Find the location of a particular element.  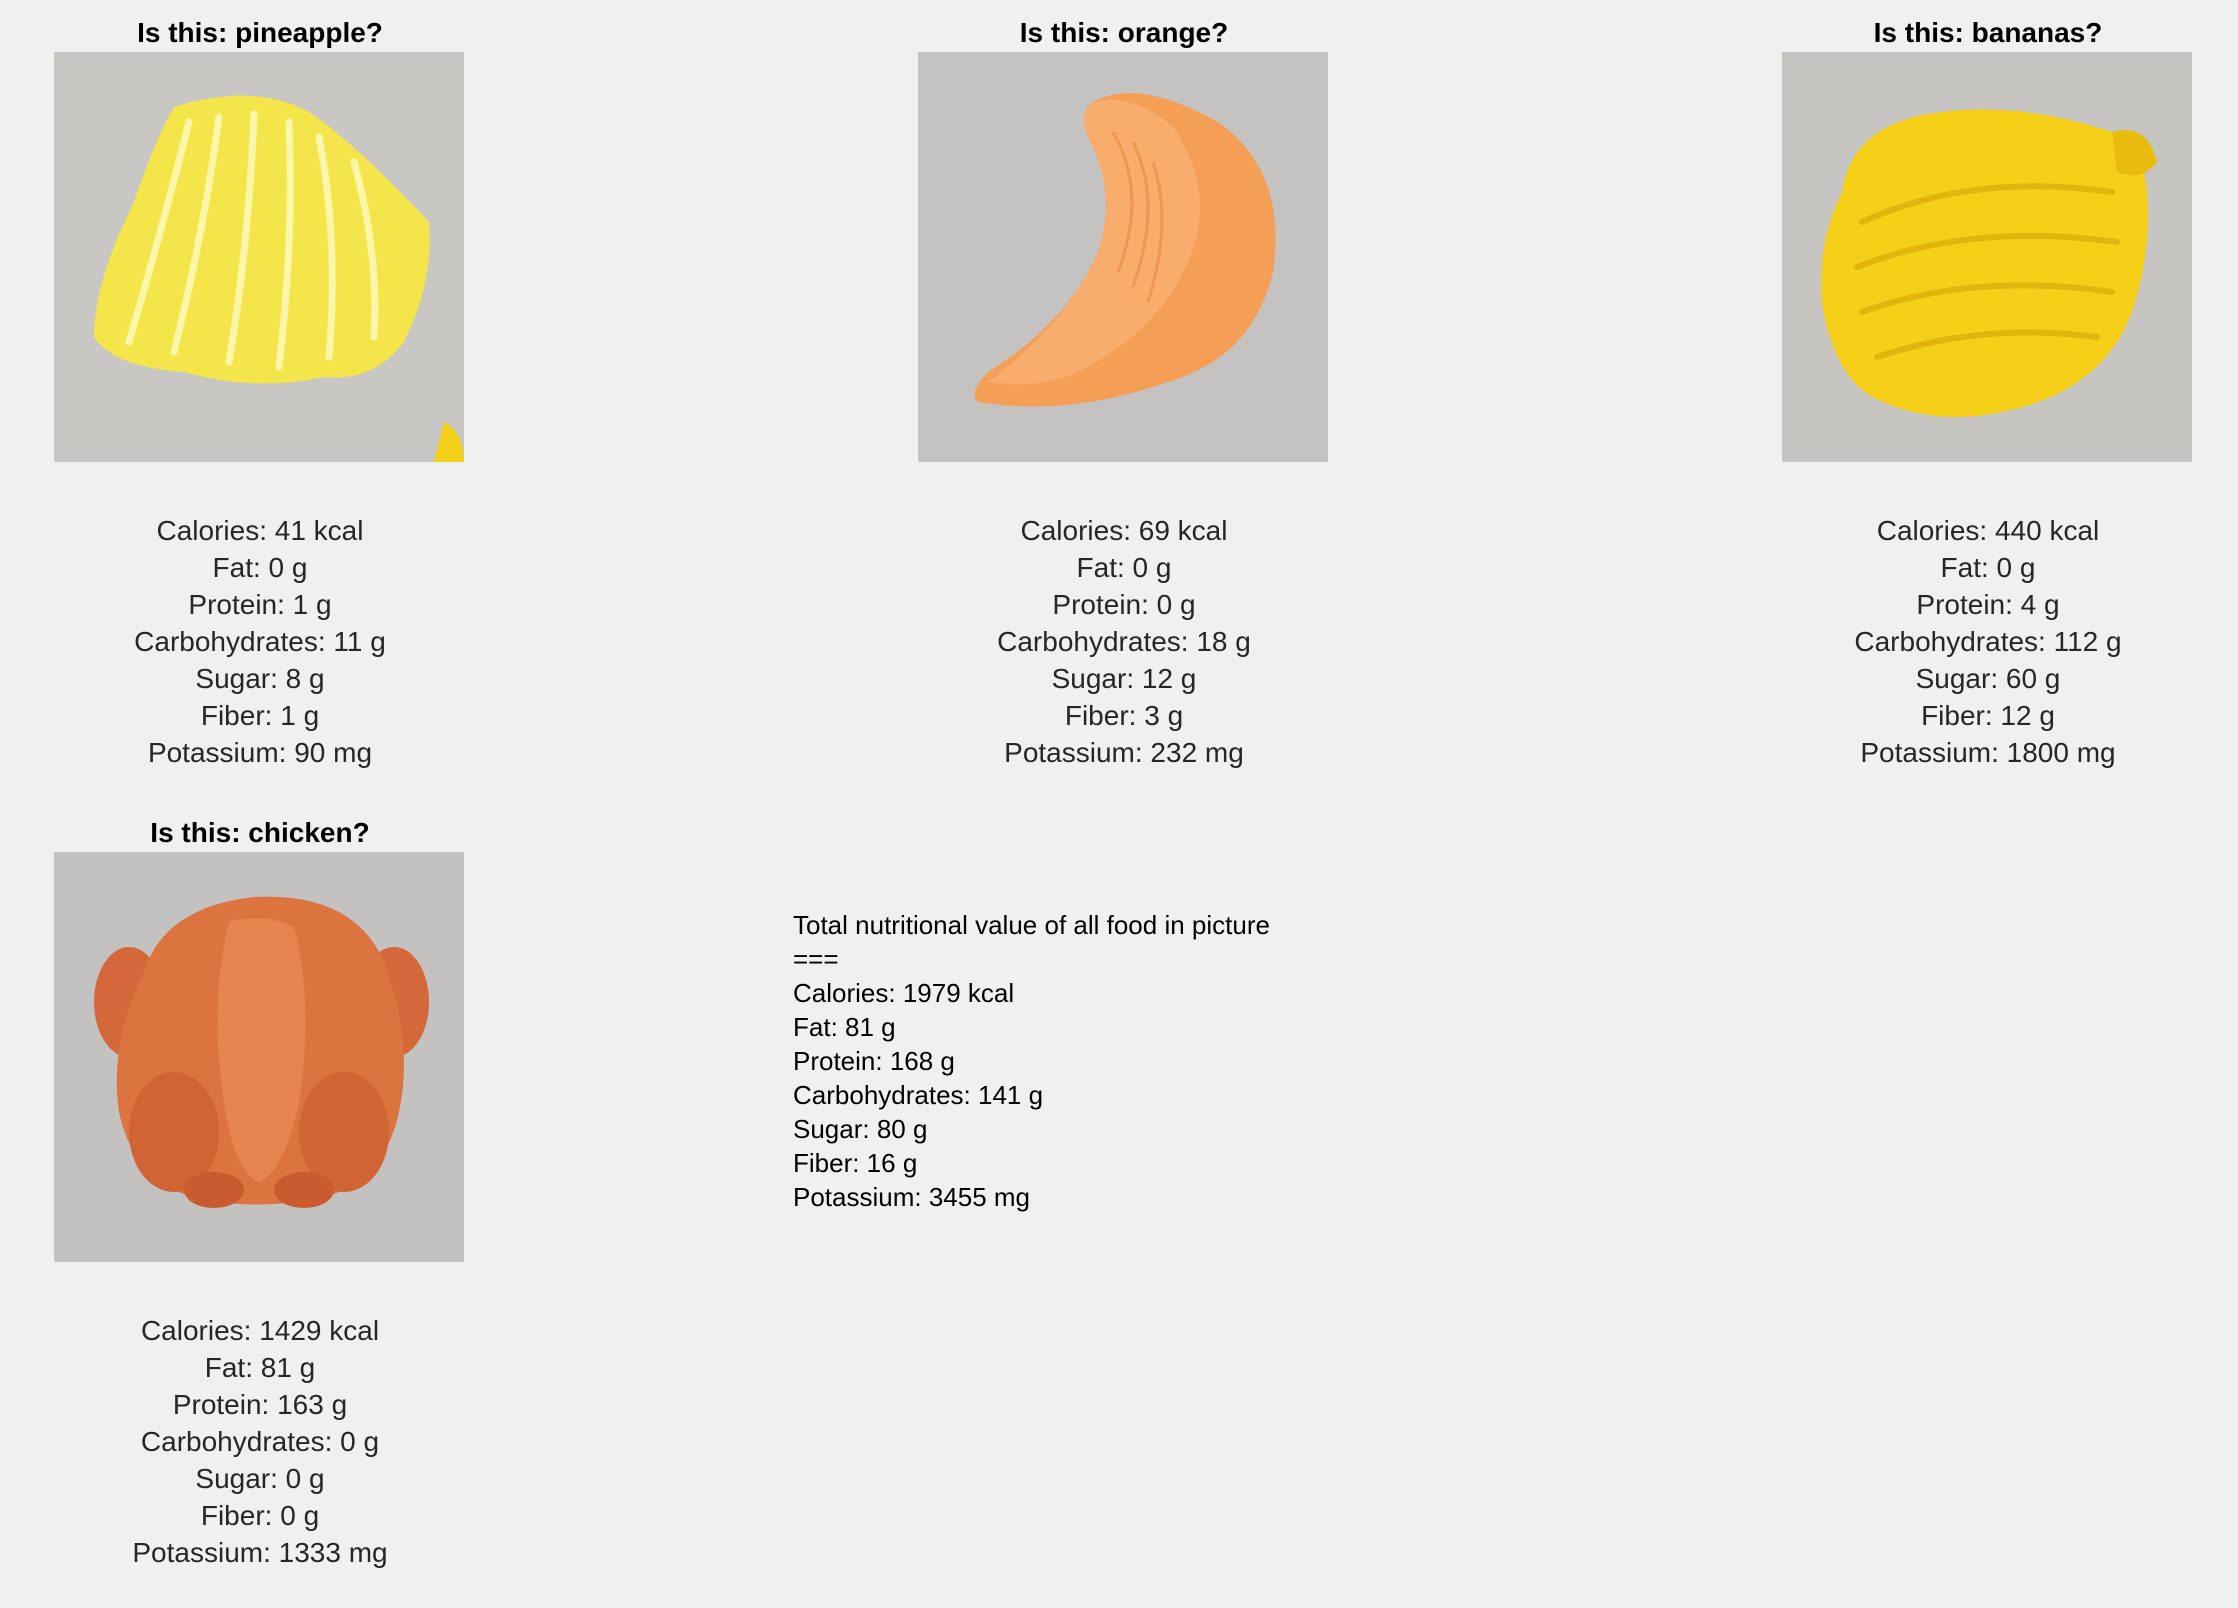

nutrition-line: Protein: 0 g is located at coordinates (1124, 604).